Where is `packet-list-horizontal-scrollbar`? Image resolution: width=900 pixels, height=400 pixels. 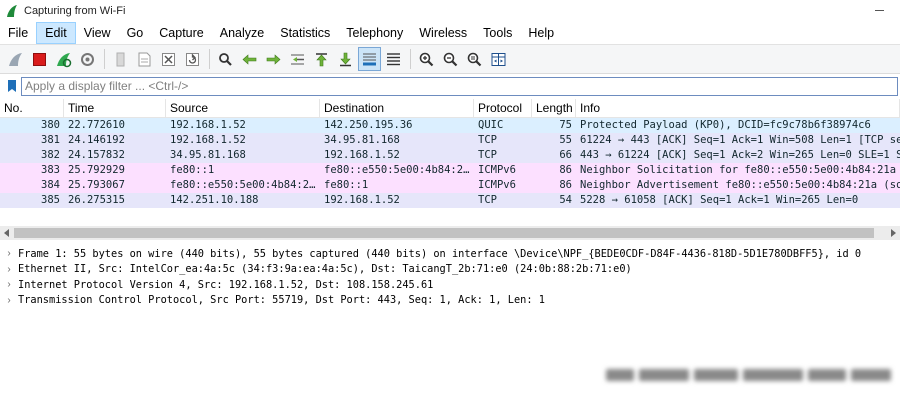 packet-list-horizontal-scrollbar is located at coordinates (450, 233).